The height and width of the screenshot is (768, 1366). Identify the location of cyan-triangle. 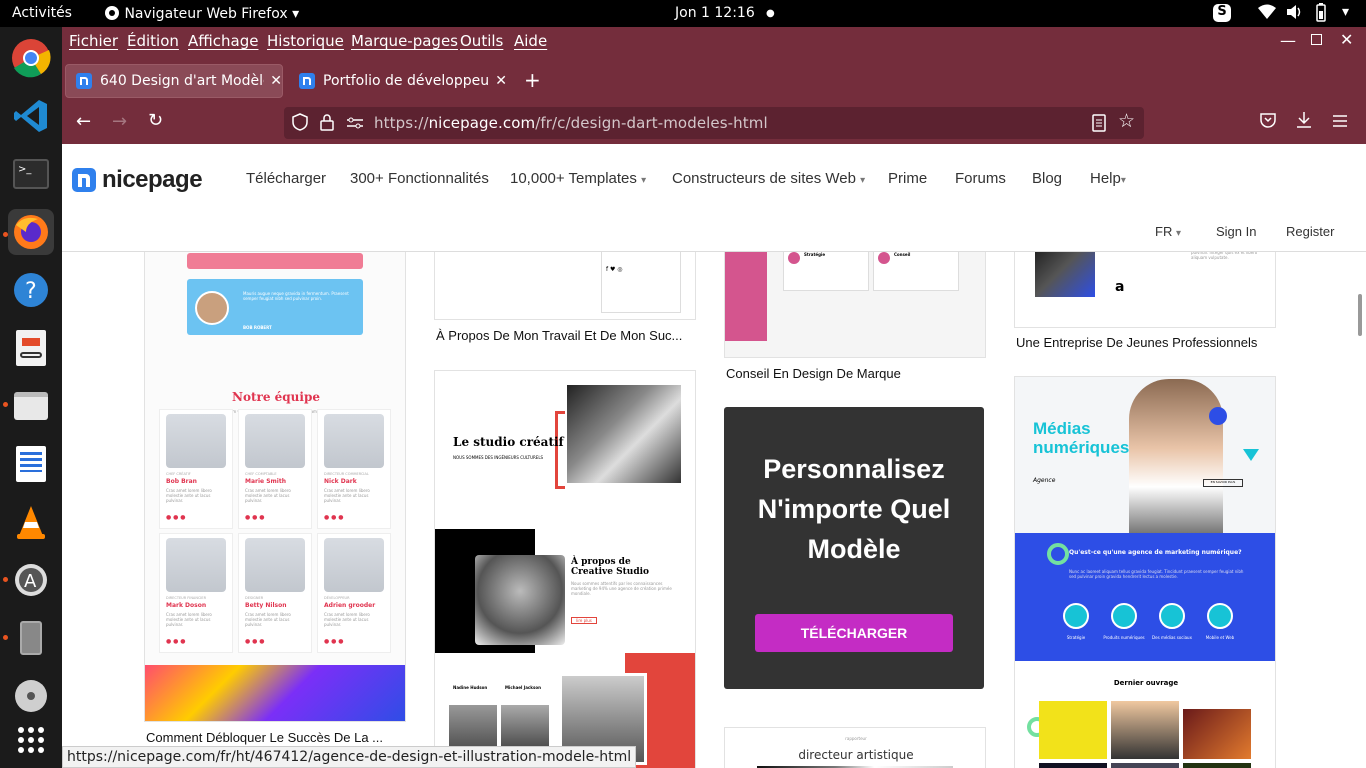
(1251, 455).